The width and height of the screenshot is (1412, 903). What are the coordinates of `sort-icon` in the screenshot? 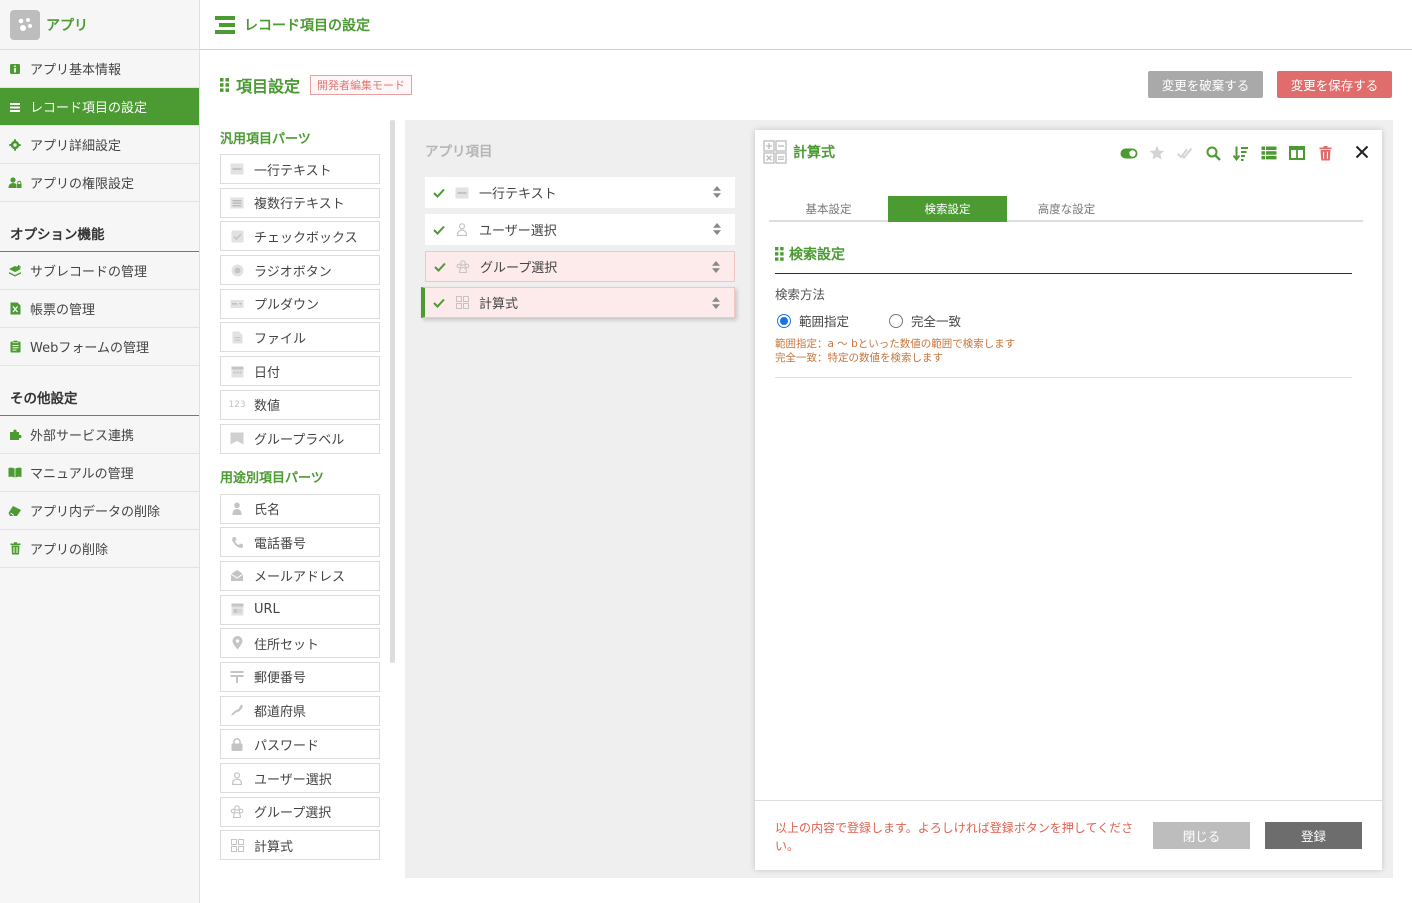 It's located at (1241, 153).